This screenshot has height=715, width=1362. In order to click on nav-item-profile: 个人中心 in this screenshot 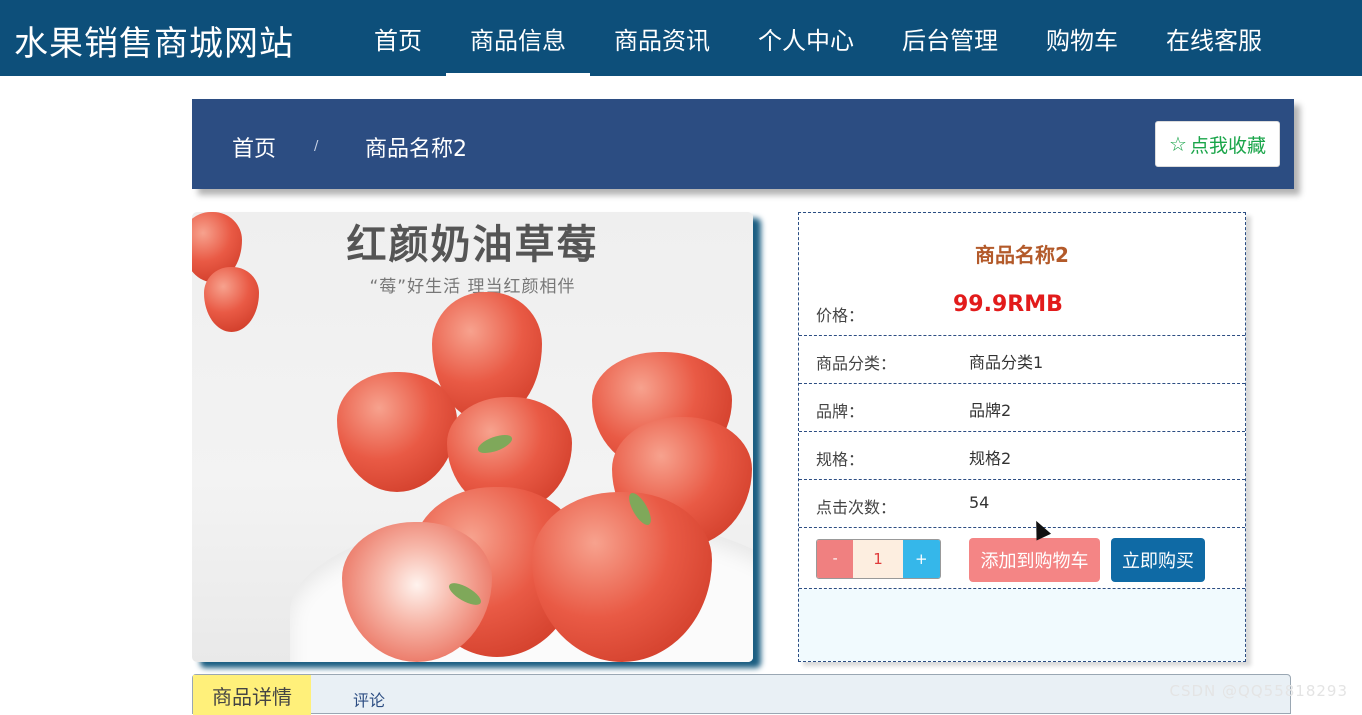, I will do `click(806, 38)`.